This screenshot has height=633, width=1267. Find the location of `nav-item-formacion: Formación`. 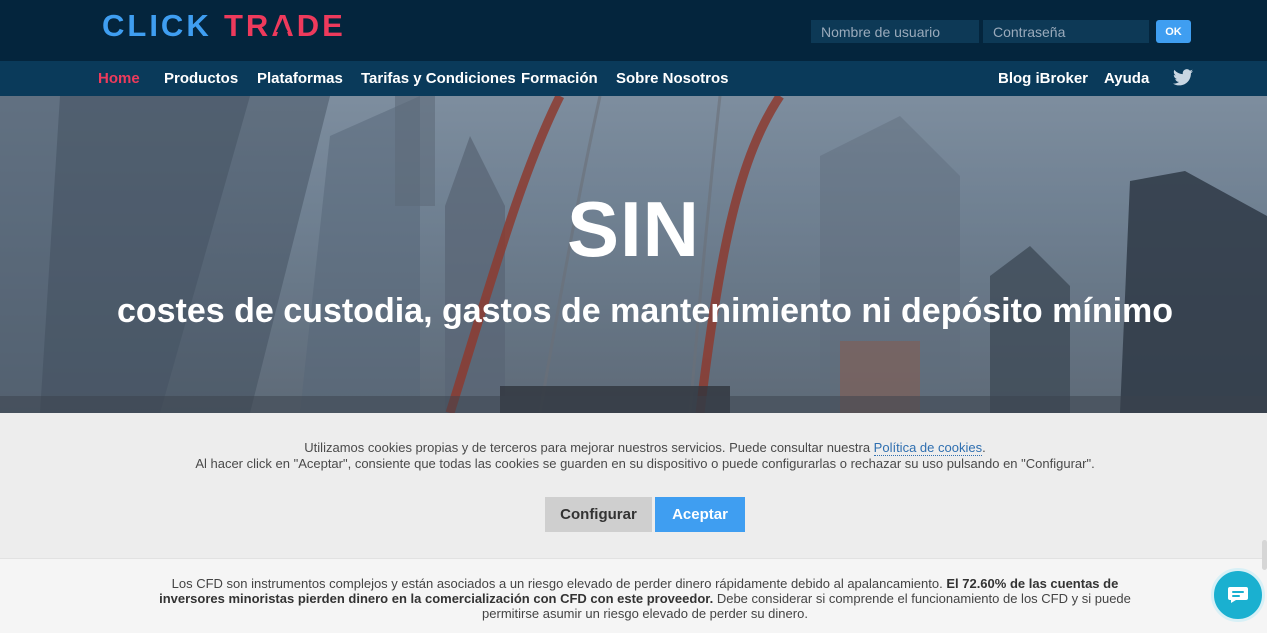

nav-item-formacion: Formación is located at coordinates (559, 78).